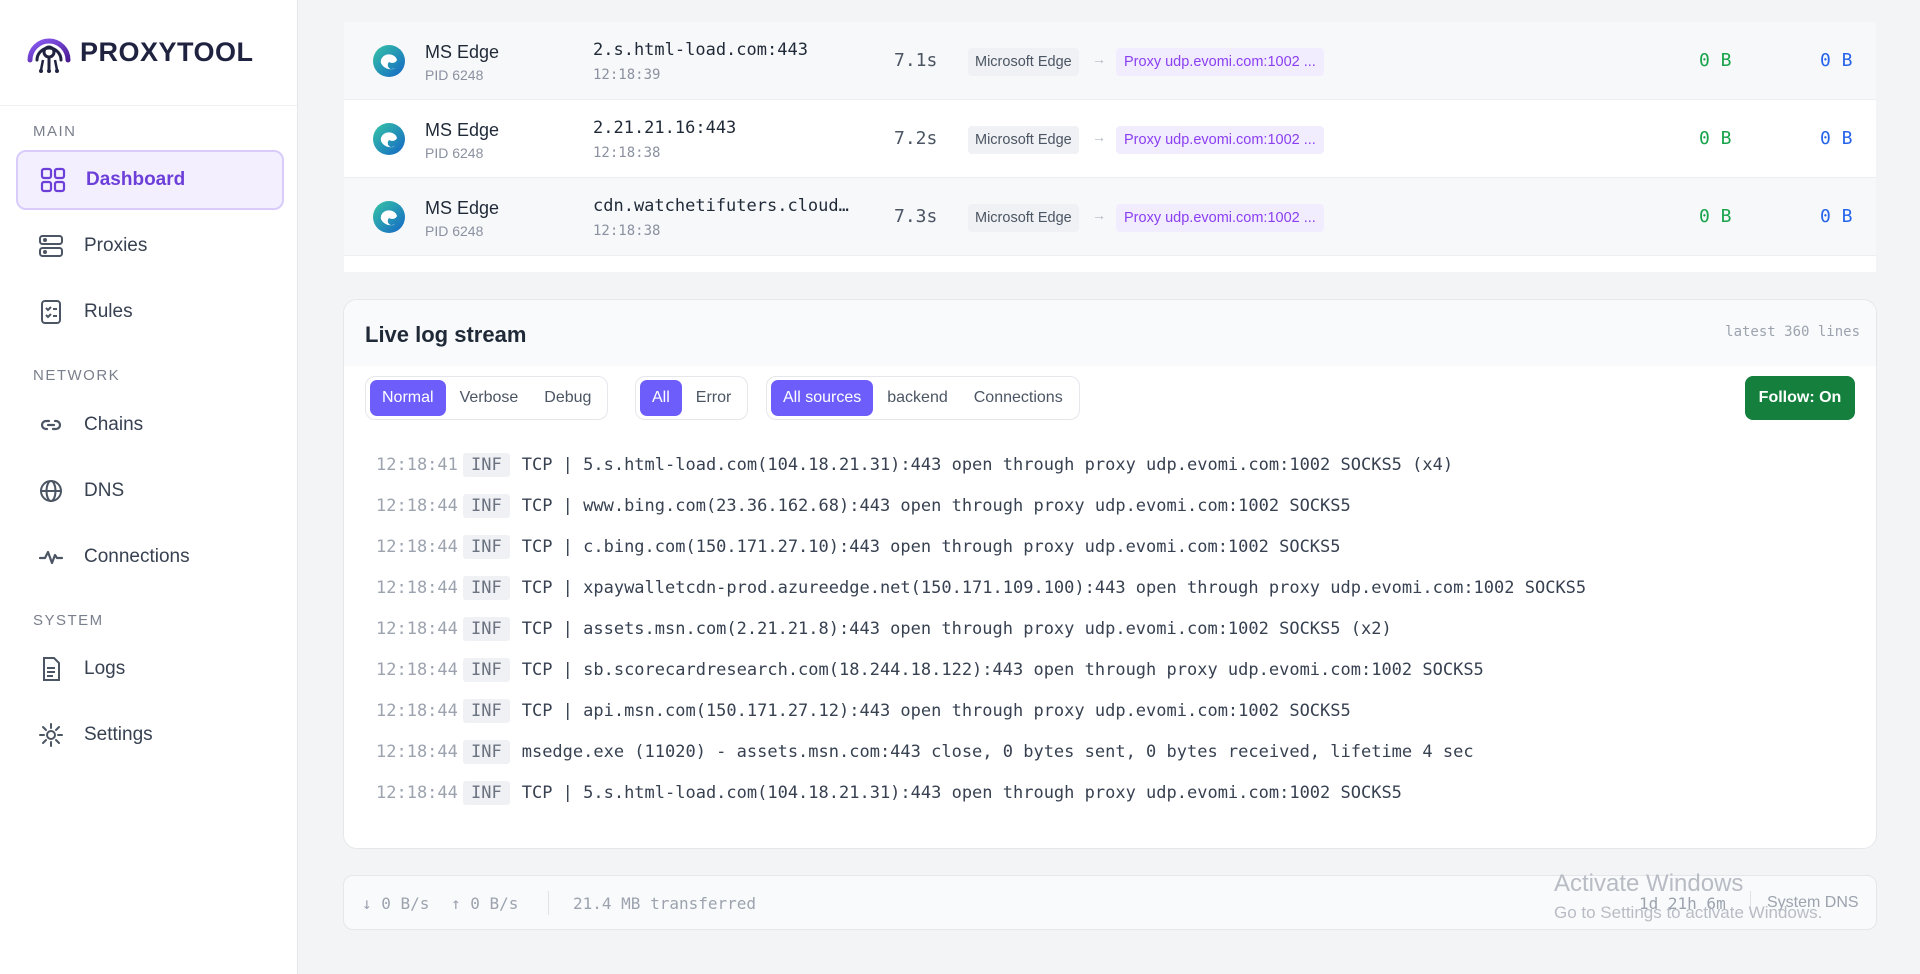  What do you see at coordinates (55, 131) in the screenshot?
I see `section-label-main: MAIN` at bounding box center [55, 131].